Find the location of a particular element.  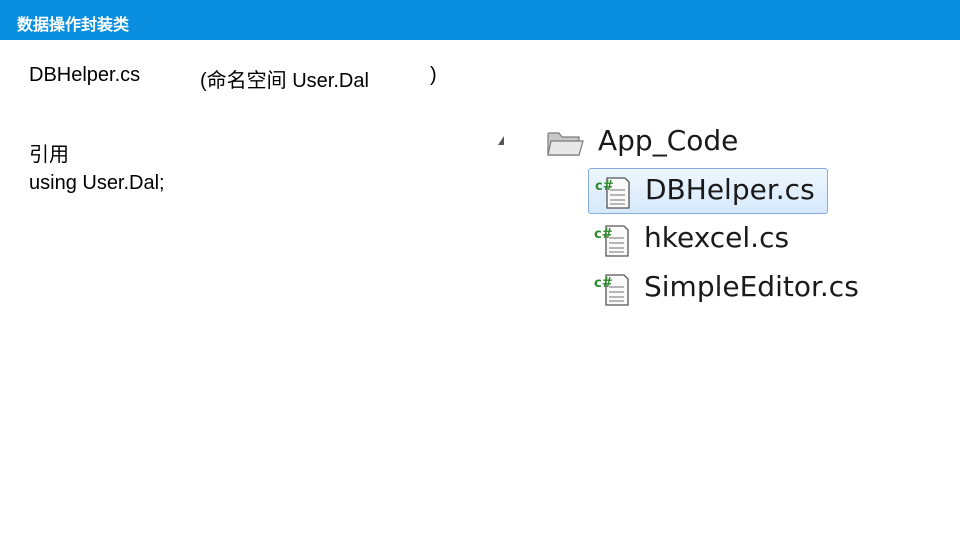

namespace-close-paren: ) is located at coordinates (433, 75).